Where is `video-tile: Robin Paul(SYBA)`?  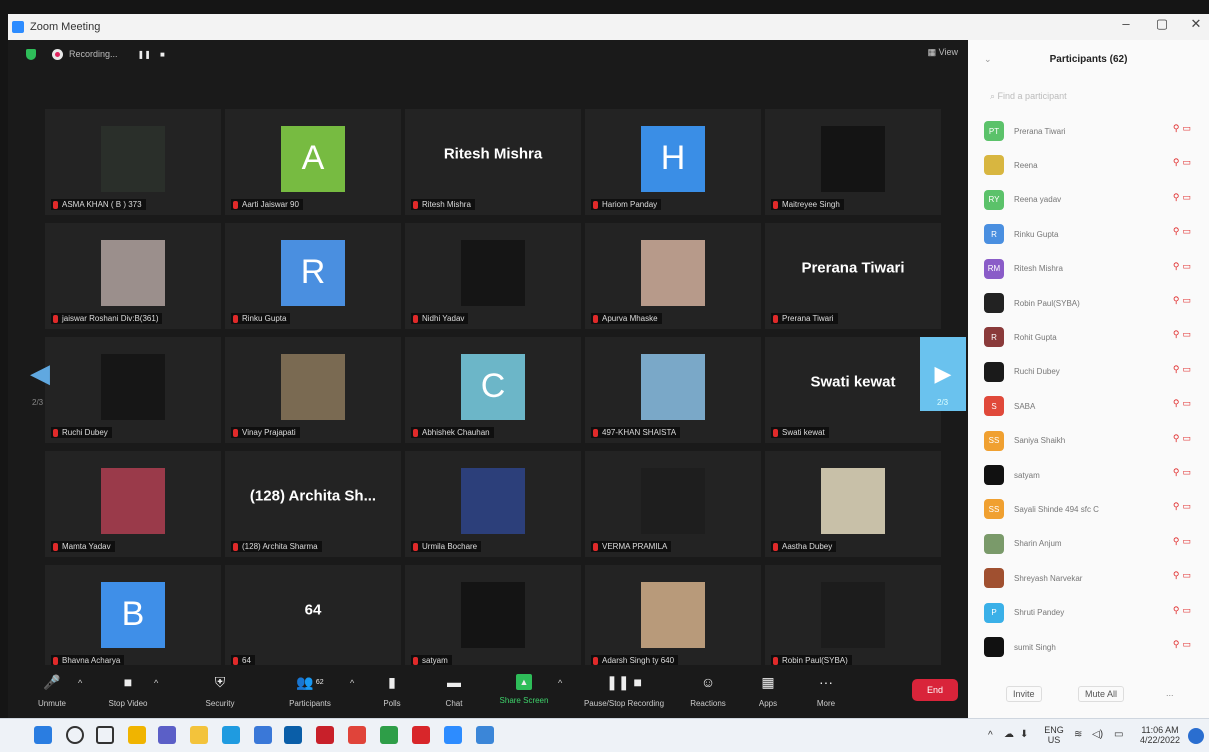
video-tile: Robin Paul(SYBA) is located at coordinates (853, 618).